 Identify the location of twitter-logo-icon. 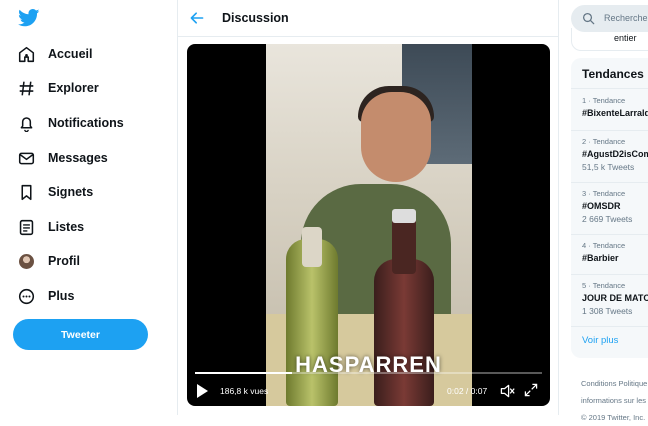
(29, 18).